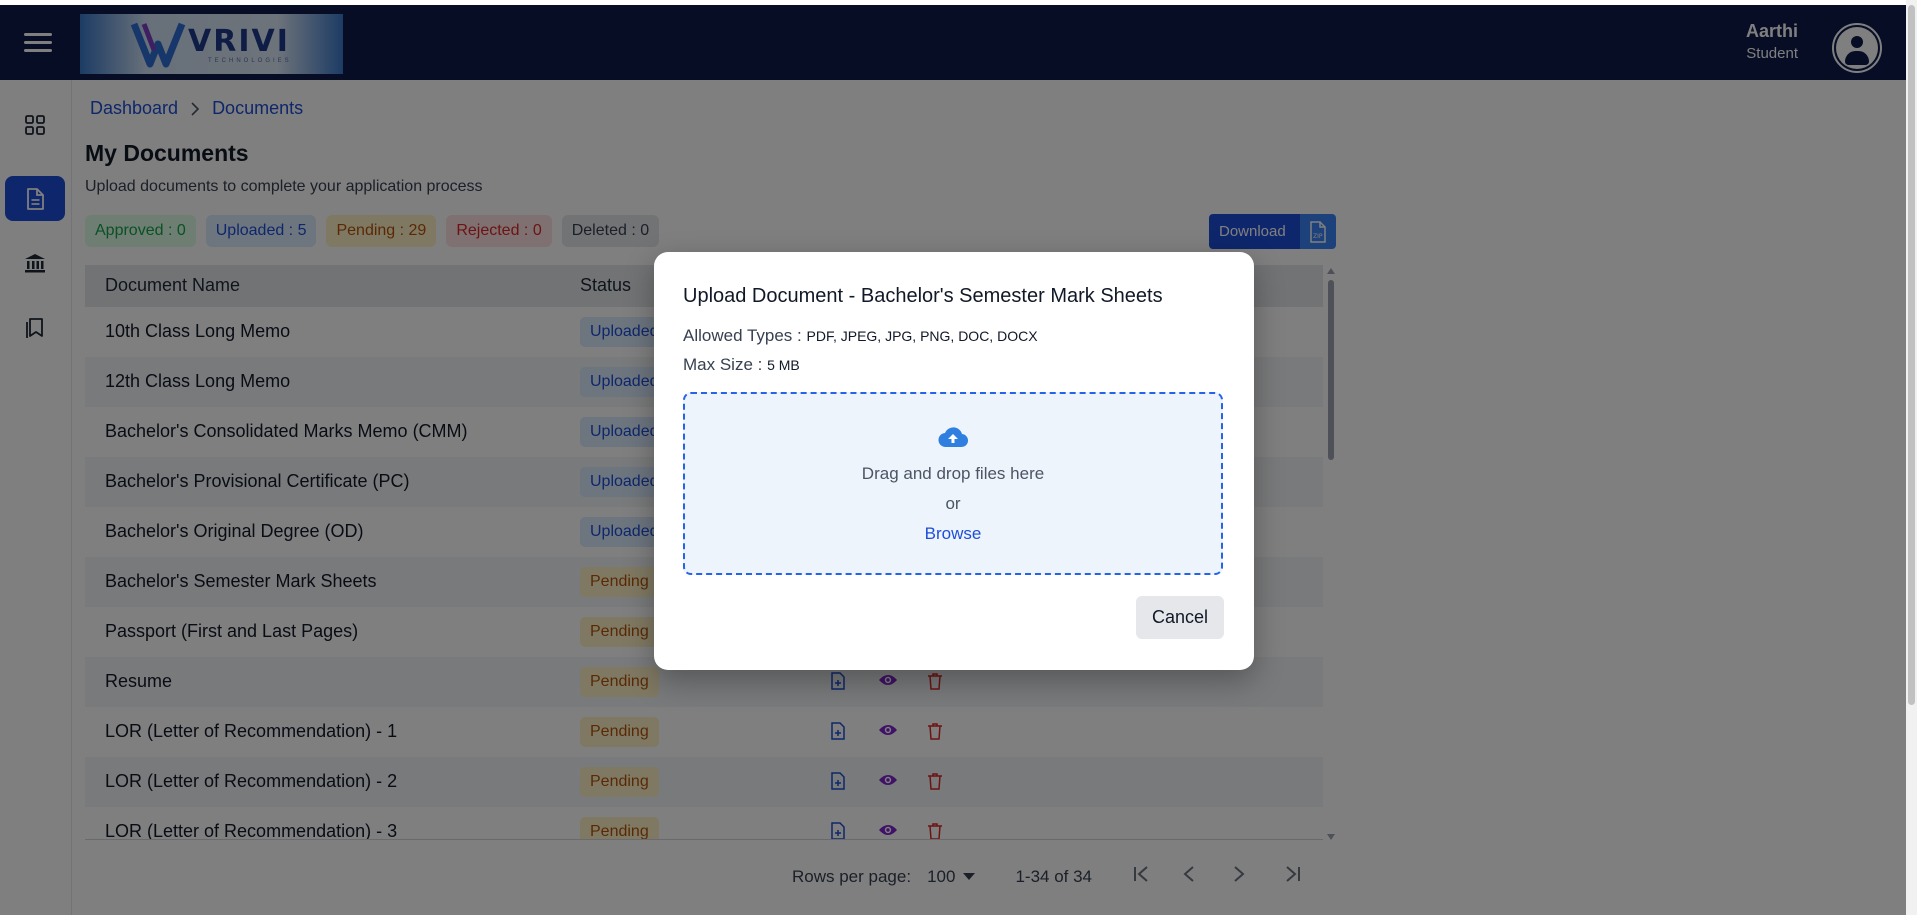  What do you see at coordinates (1180, 617) in the screenshot?
I see `cancel-button: Cancel` at bounding box center [1180, 617].